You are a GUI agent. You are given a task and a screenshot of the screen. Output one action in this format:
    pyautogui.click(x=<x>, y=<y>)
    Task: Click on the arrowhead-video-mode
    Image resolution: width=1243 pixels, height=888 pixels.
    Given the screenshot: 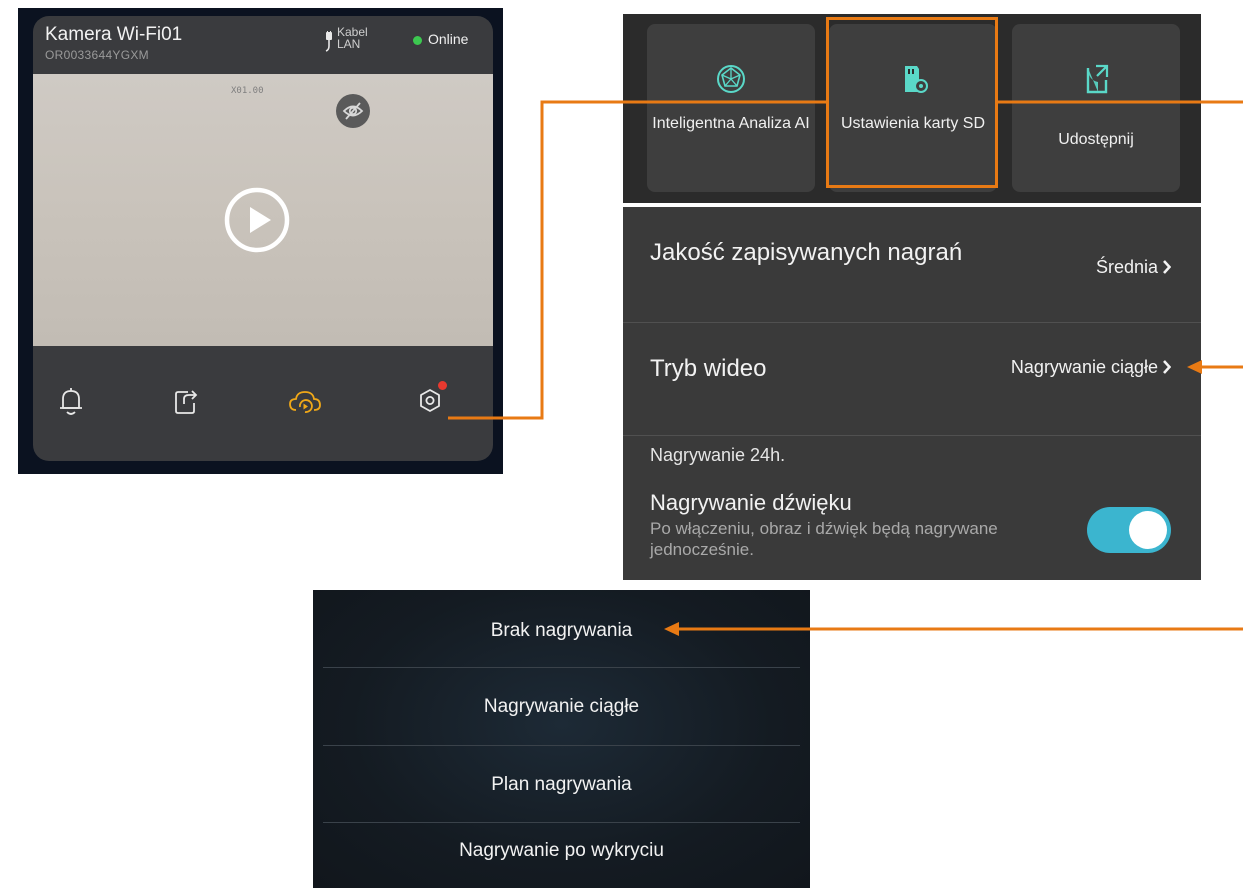 What is the action you would take?
    pyautogui.click(x=1194, y=367)
    